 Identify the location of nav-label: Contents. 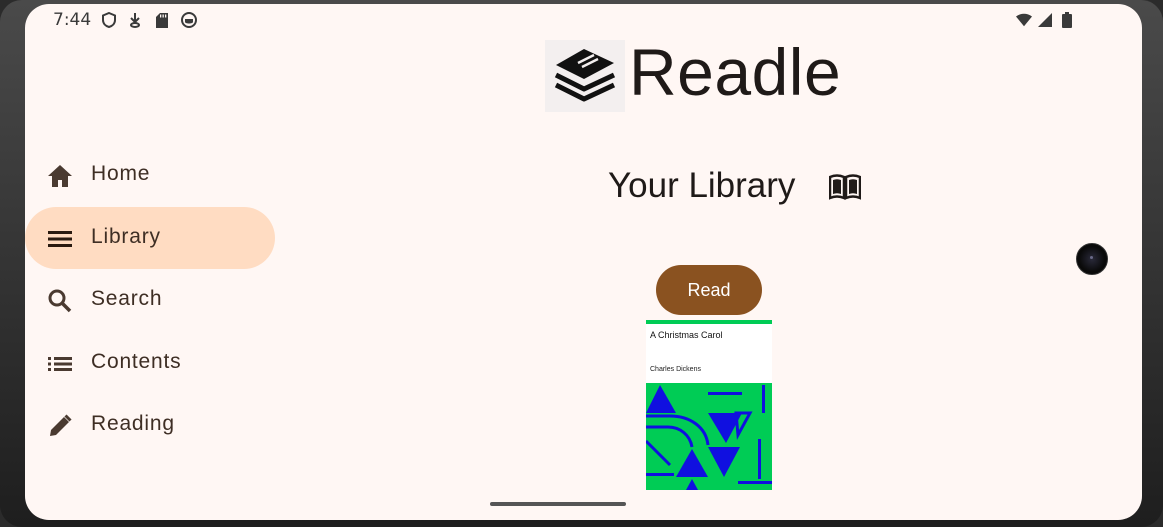
(136, 361).